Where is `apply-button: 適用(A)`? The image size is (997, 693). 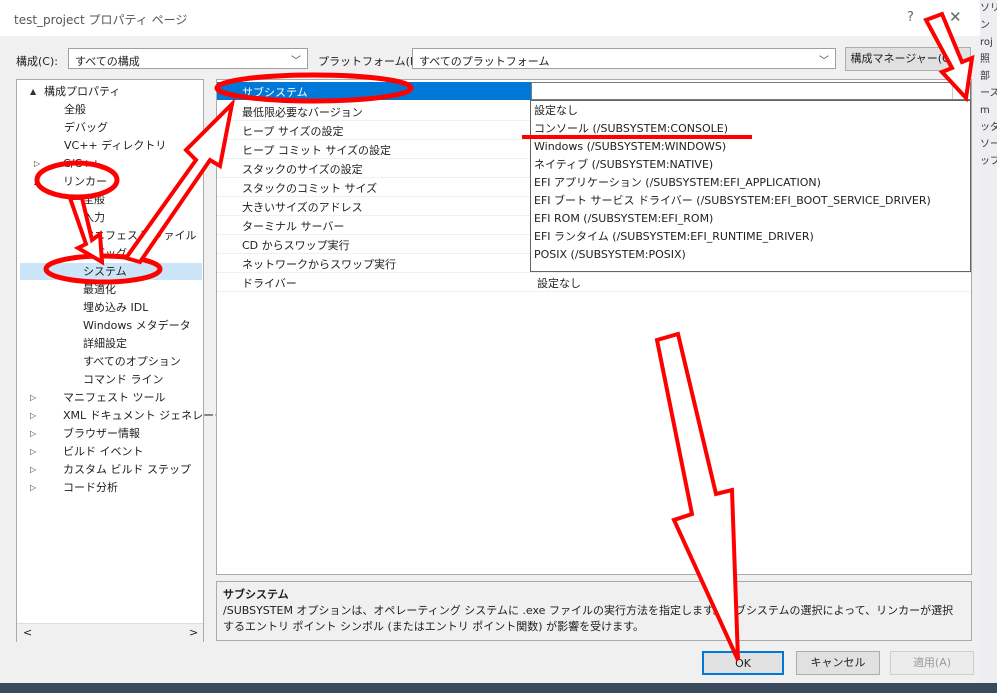
apply-button: 適用(A) is located at coordinates (932, 663).